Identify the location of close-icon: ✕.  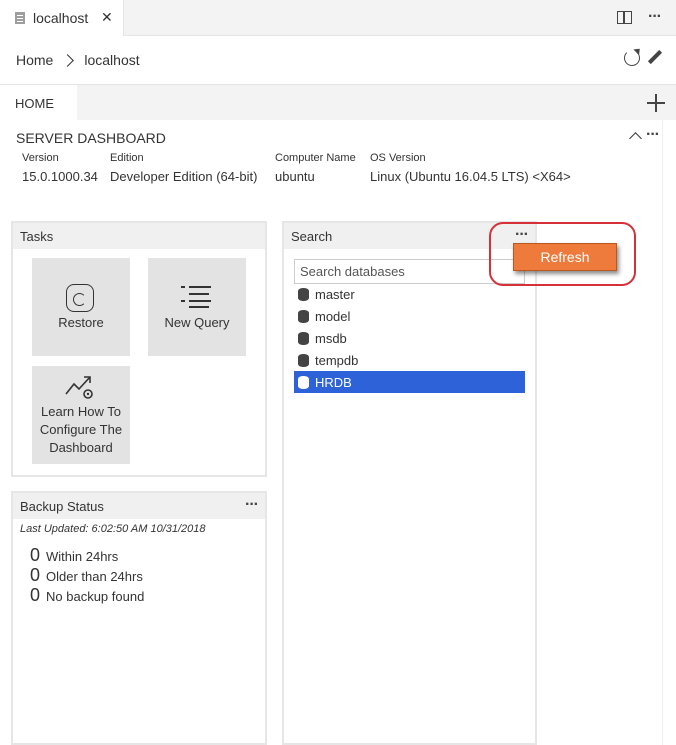
(107, 17).